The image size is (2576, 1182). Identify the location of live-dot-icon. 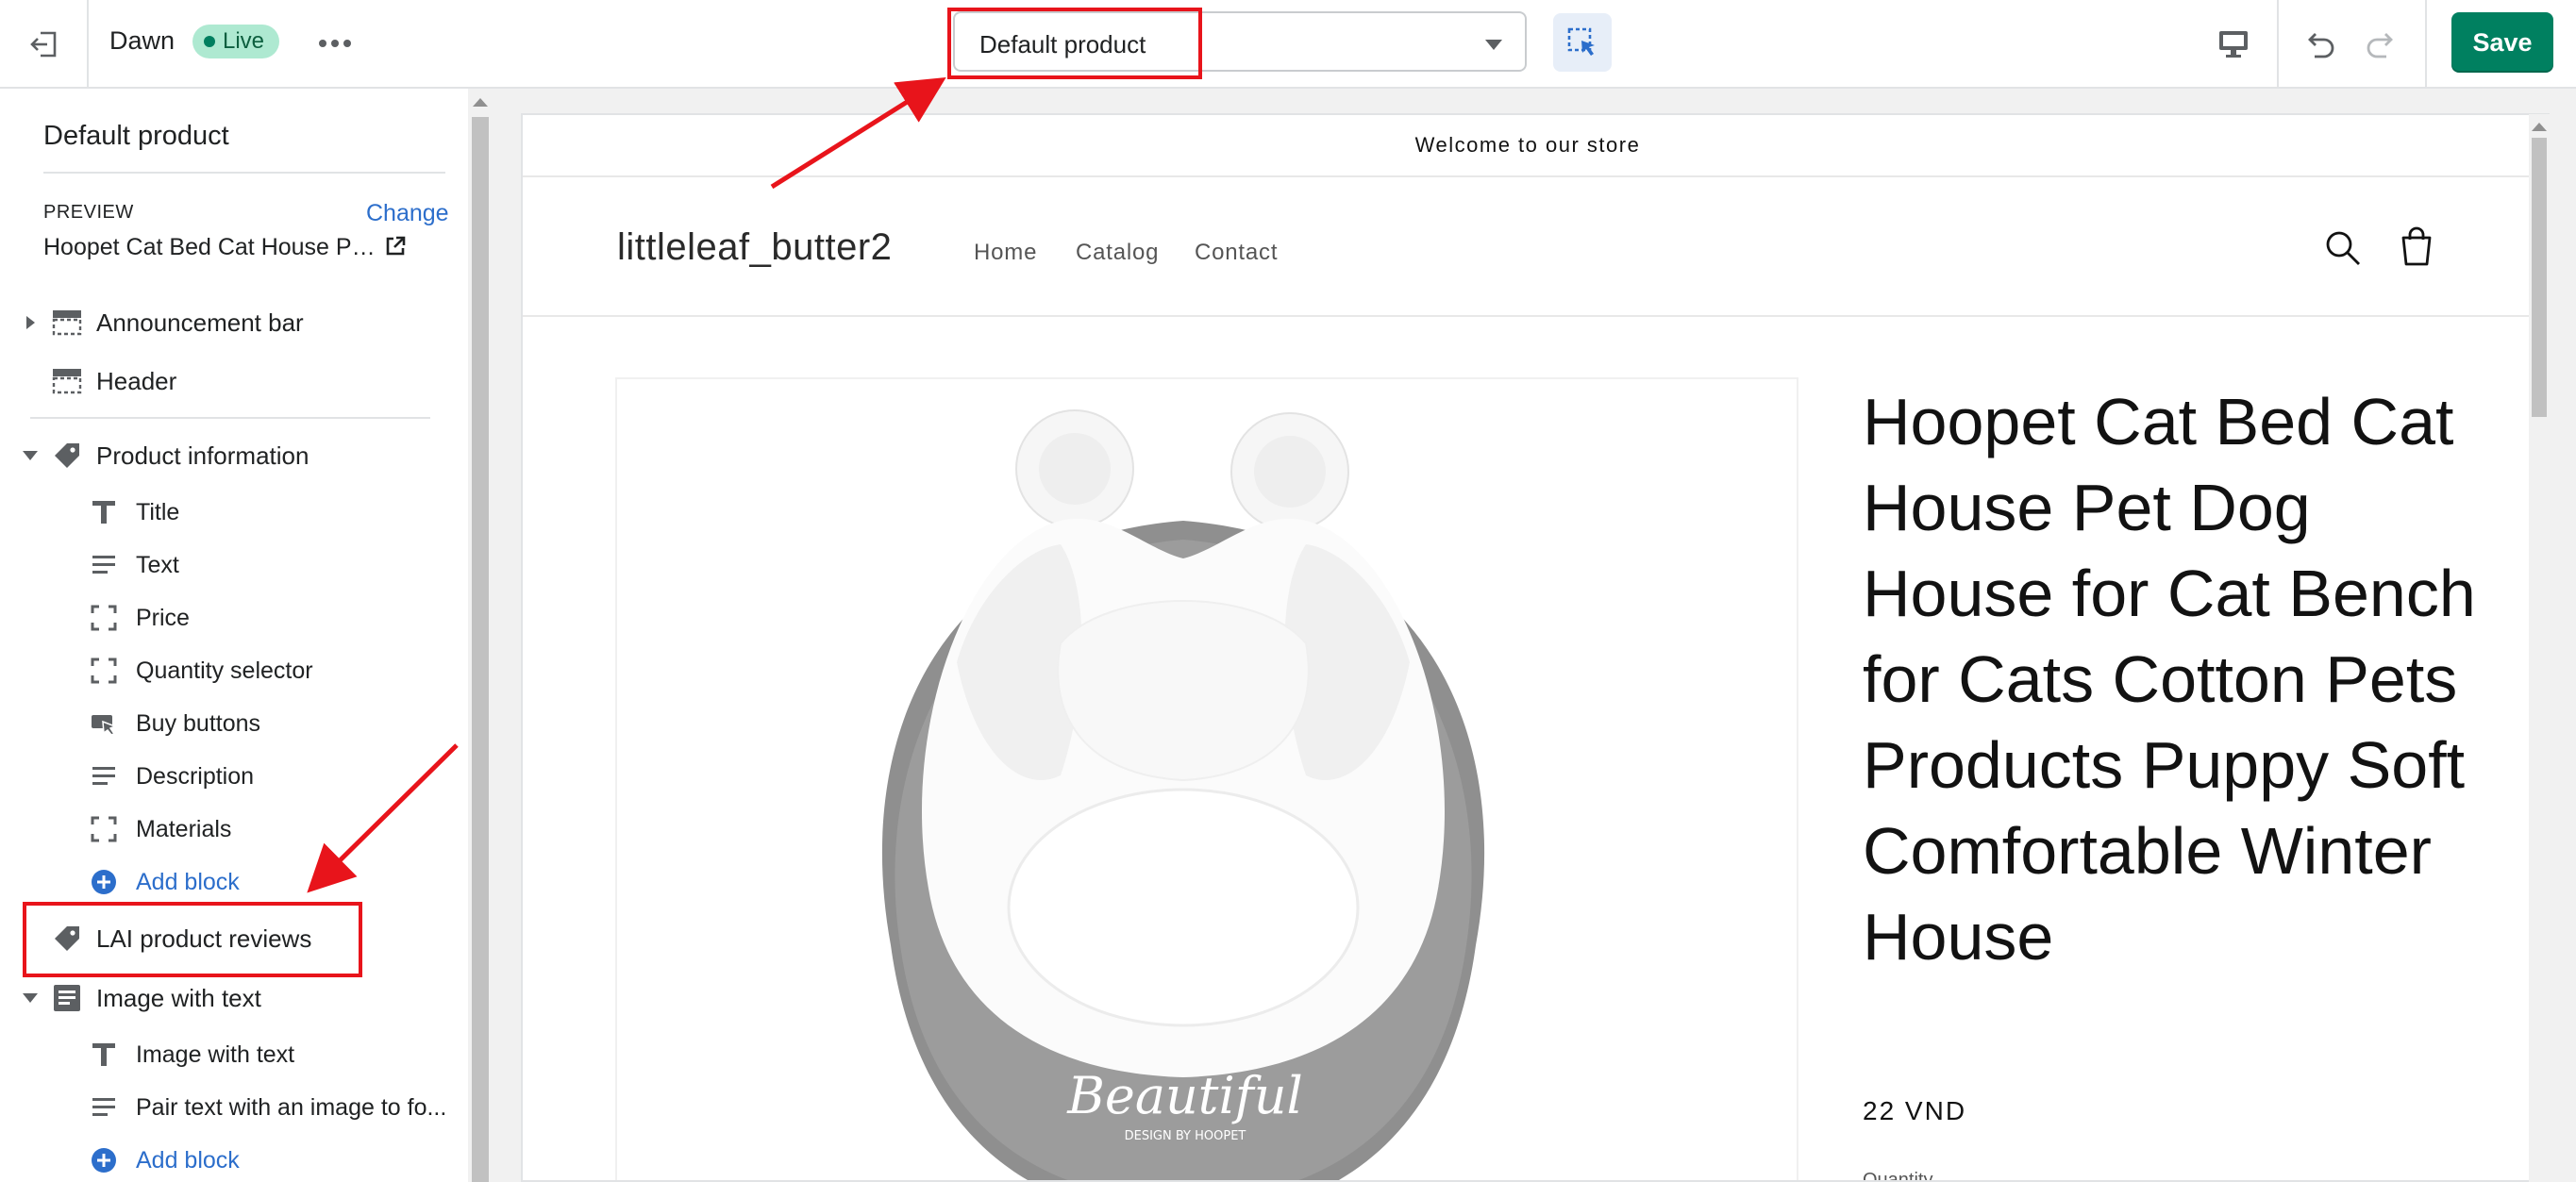
(209, 42).